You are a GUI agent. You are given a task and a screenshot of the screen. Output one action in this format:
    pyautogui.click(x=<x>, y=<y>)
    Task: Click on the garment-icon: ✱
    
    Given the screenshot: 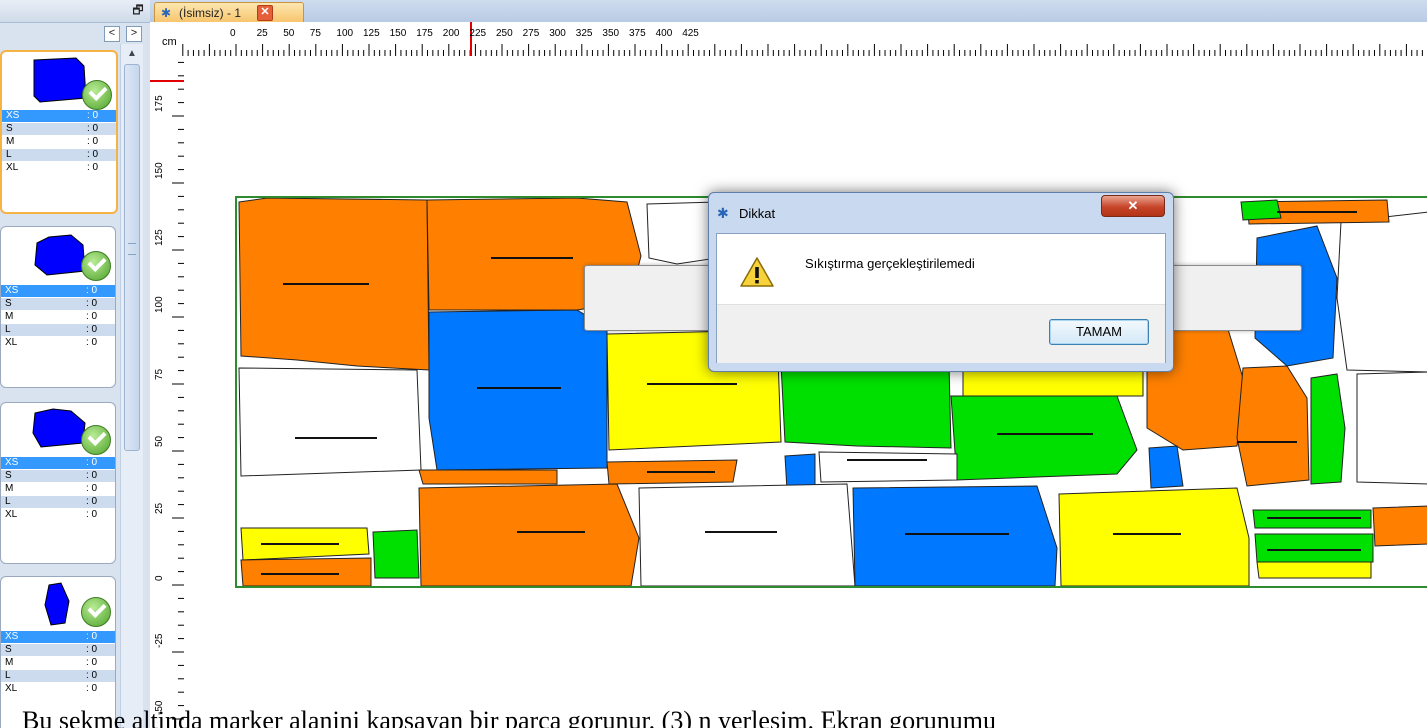 What is the action you would take?
    pyautogui.click(x=166, y=13)
    